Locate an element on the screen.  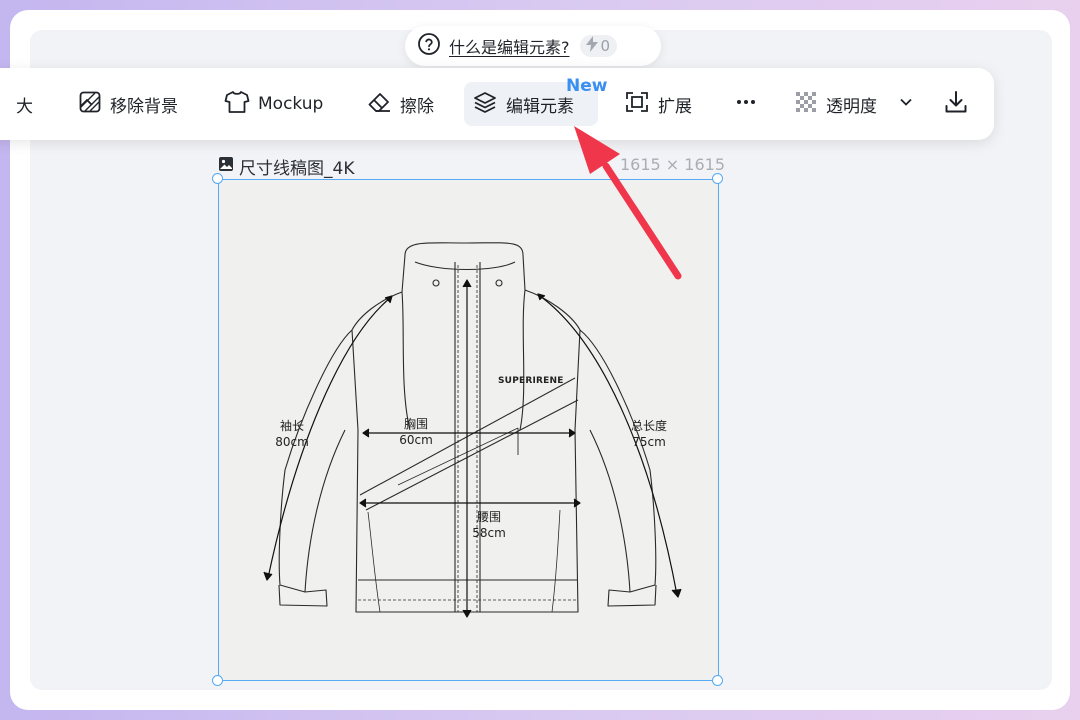
toolbar-more-button is located at coordinates (746, 104).